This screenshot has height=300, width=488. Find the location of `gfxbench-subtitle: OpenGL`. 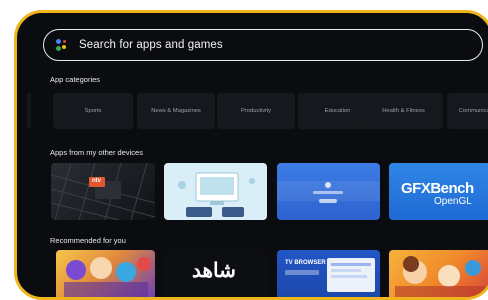

gfxbench-subtitle: OpenGL is located at coordinates (453, 201).